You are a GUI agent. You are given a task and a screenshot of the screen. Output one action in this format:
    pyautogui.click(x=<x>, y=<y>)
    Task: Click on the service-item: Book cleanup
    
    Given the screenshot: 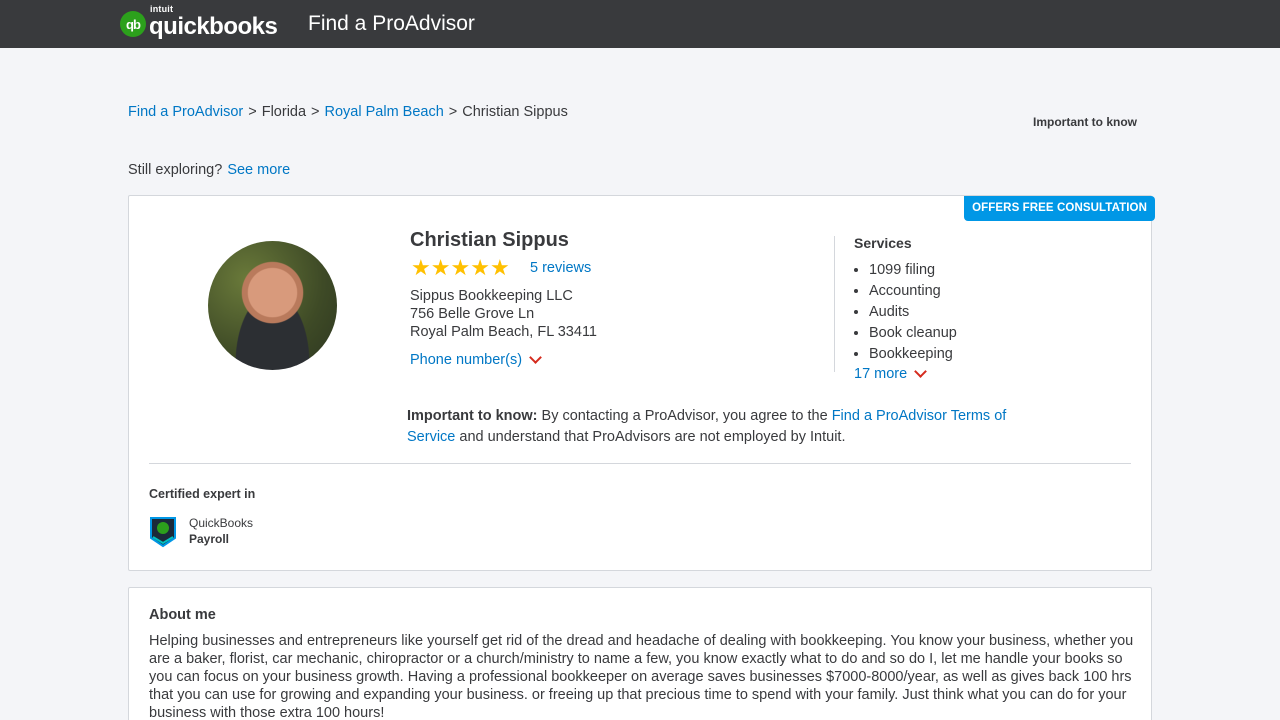 What is the action you would take?
    pyautogui.click(x=913, y=333)
    